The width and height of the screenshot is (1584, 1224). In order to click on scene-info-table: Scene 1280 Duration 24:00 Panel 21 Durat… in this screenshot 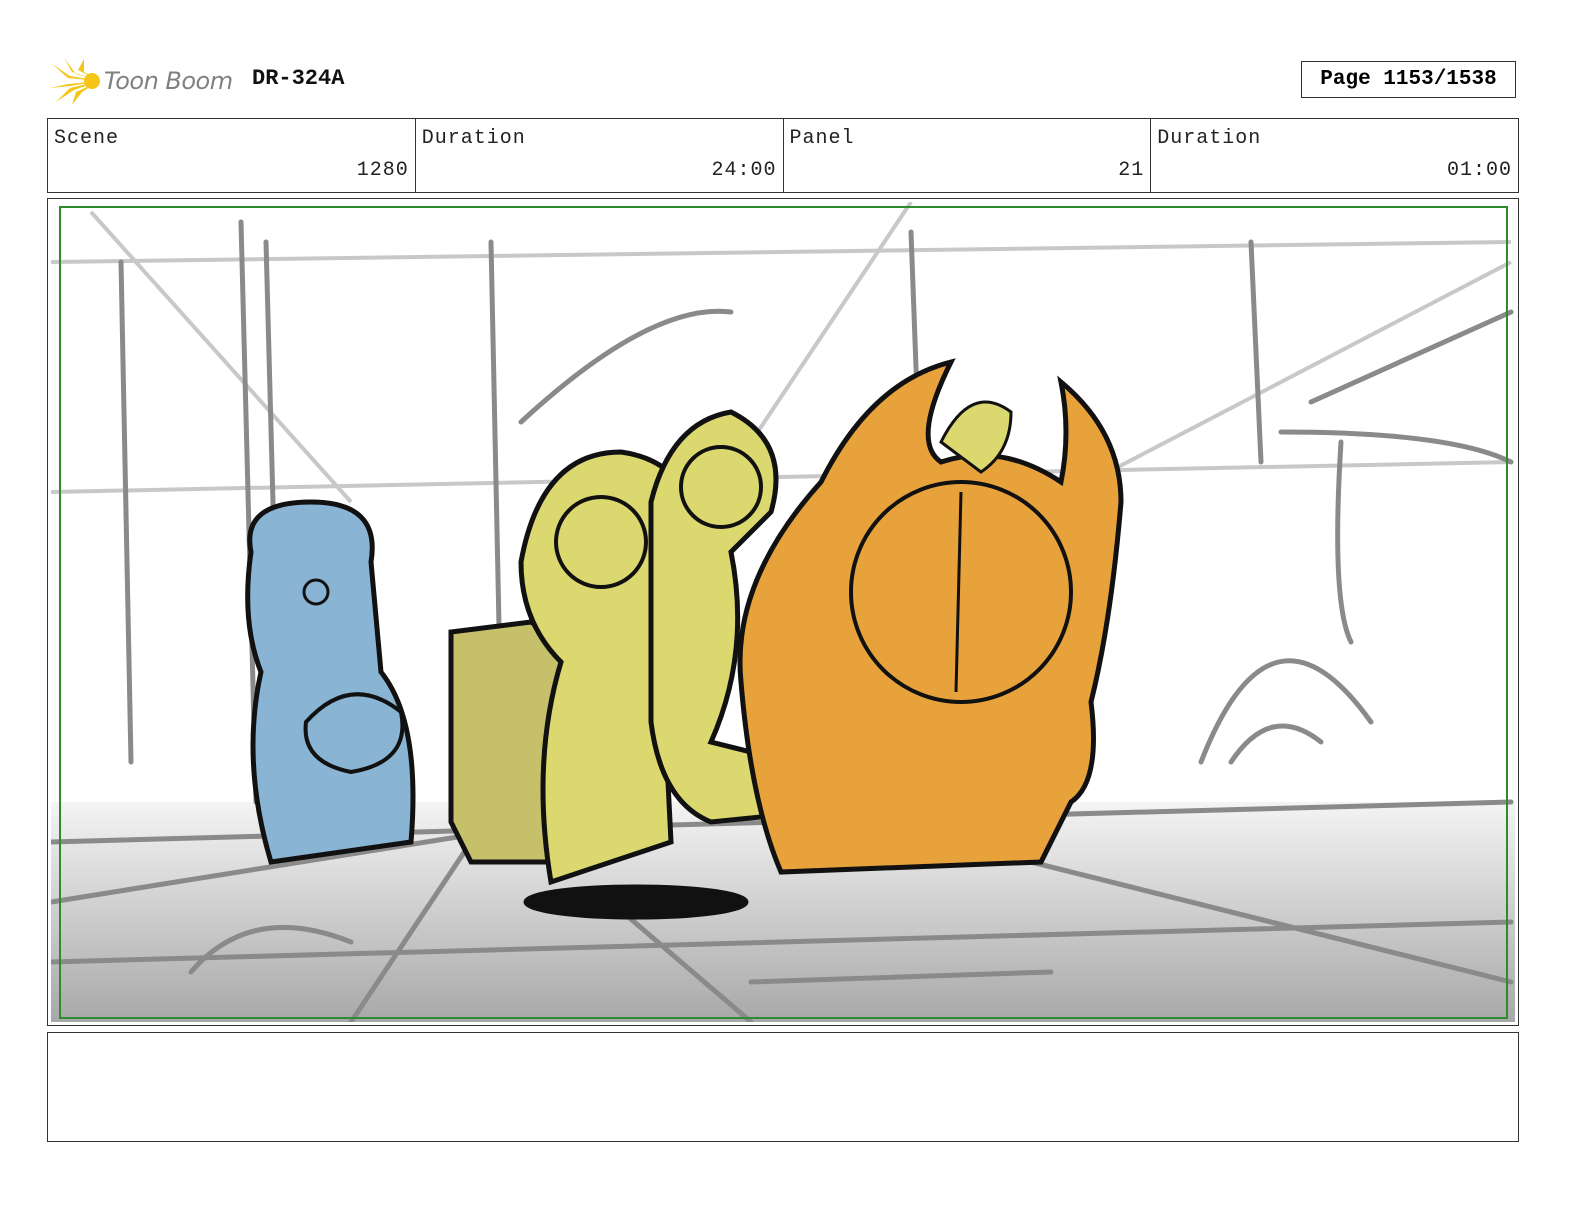, I will do `click(783, 155)`.